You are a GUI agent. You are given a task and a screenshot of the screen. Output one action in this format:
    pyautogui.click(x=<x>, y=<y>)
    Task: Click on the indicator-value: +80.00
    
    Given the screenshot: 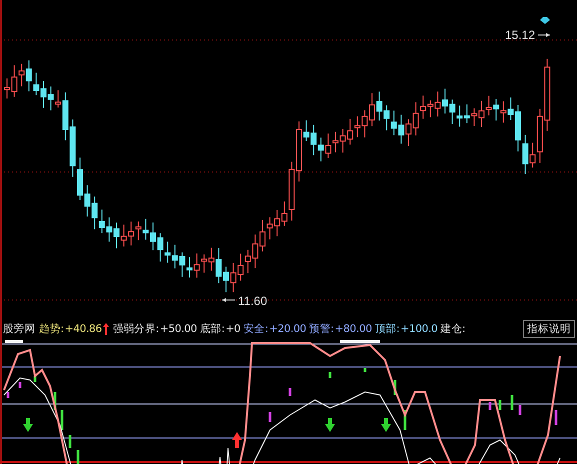 What is the action you would take?
    pyautogui.click(x=353, y=329)
    